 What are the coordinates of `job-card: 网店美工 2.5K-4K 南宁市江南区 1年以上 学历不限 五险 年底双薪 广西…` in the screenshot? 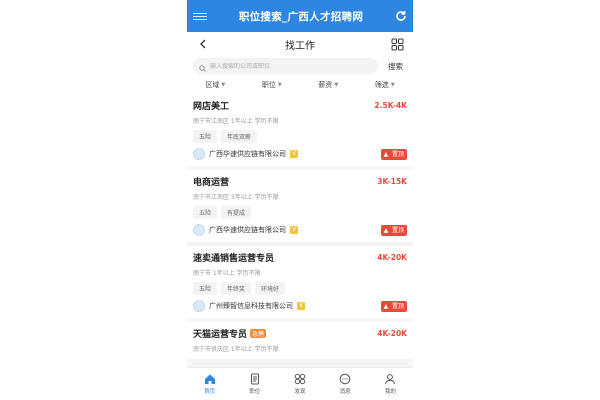 It's located at (300, 130).